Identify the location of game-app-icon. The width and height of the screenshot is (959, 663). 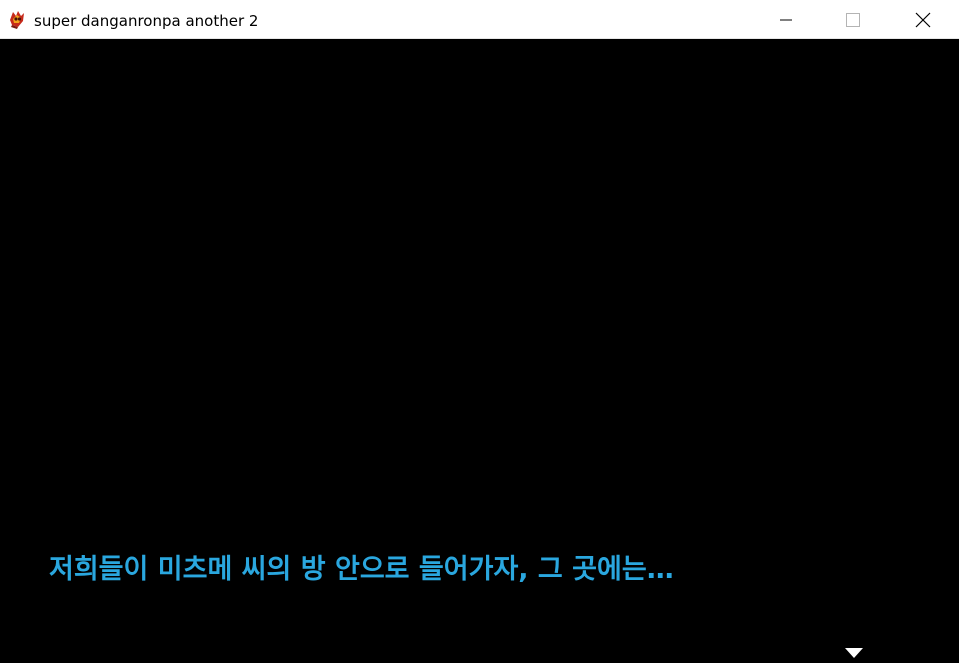
(17, 20).